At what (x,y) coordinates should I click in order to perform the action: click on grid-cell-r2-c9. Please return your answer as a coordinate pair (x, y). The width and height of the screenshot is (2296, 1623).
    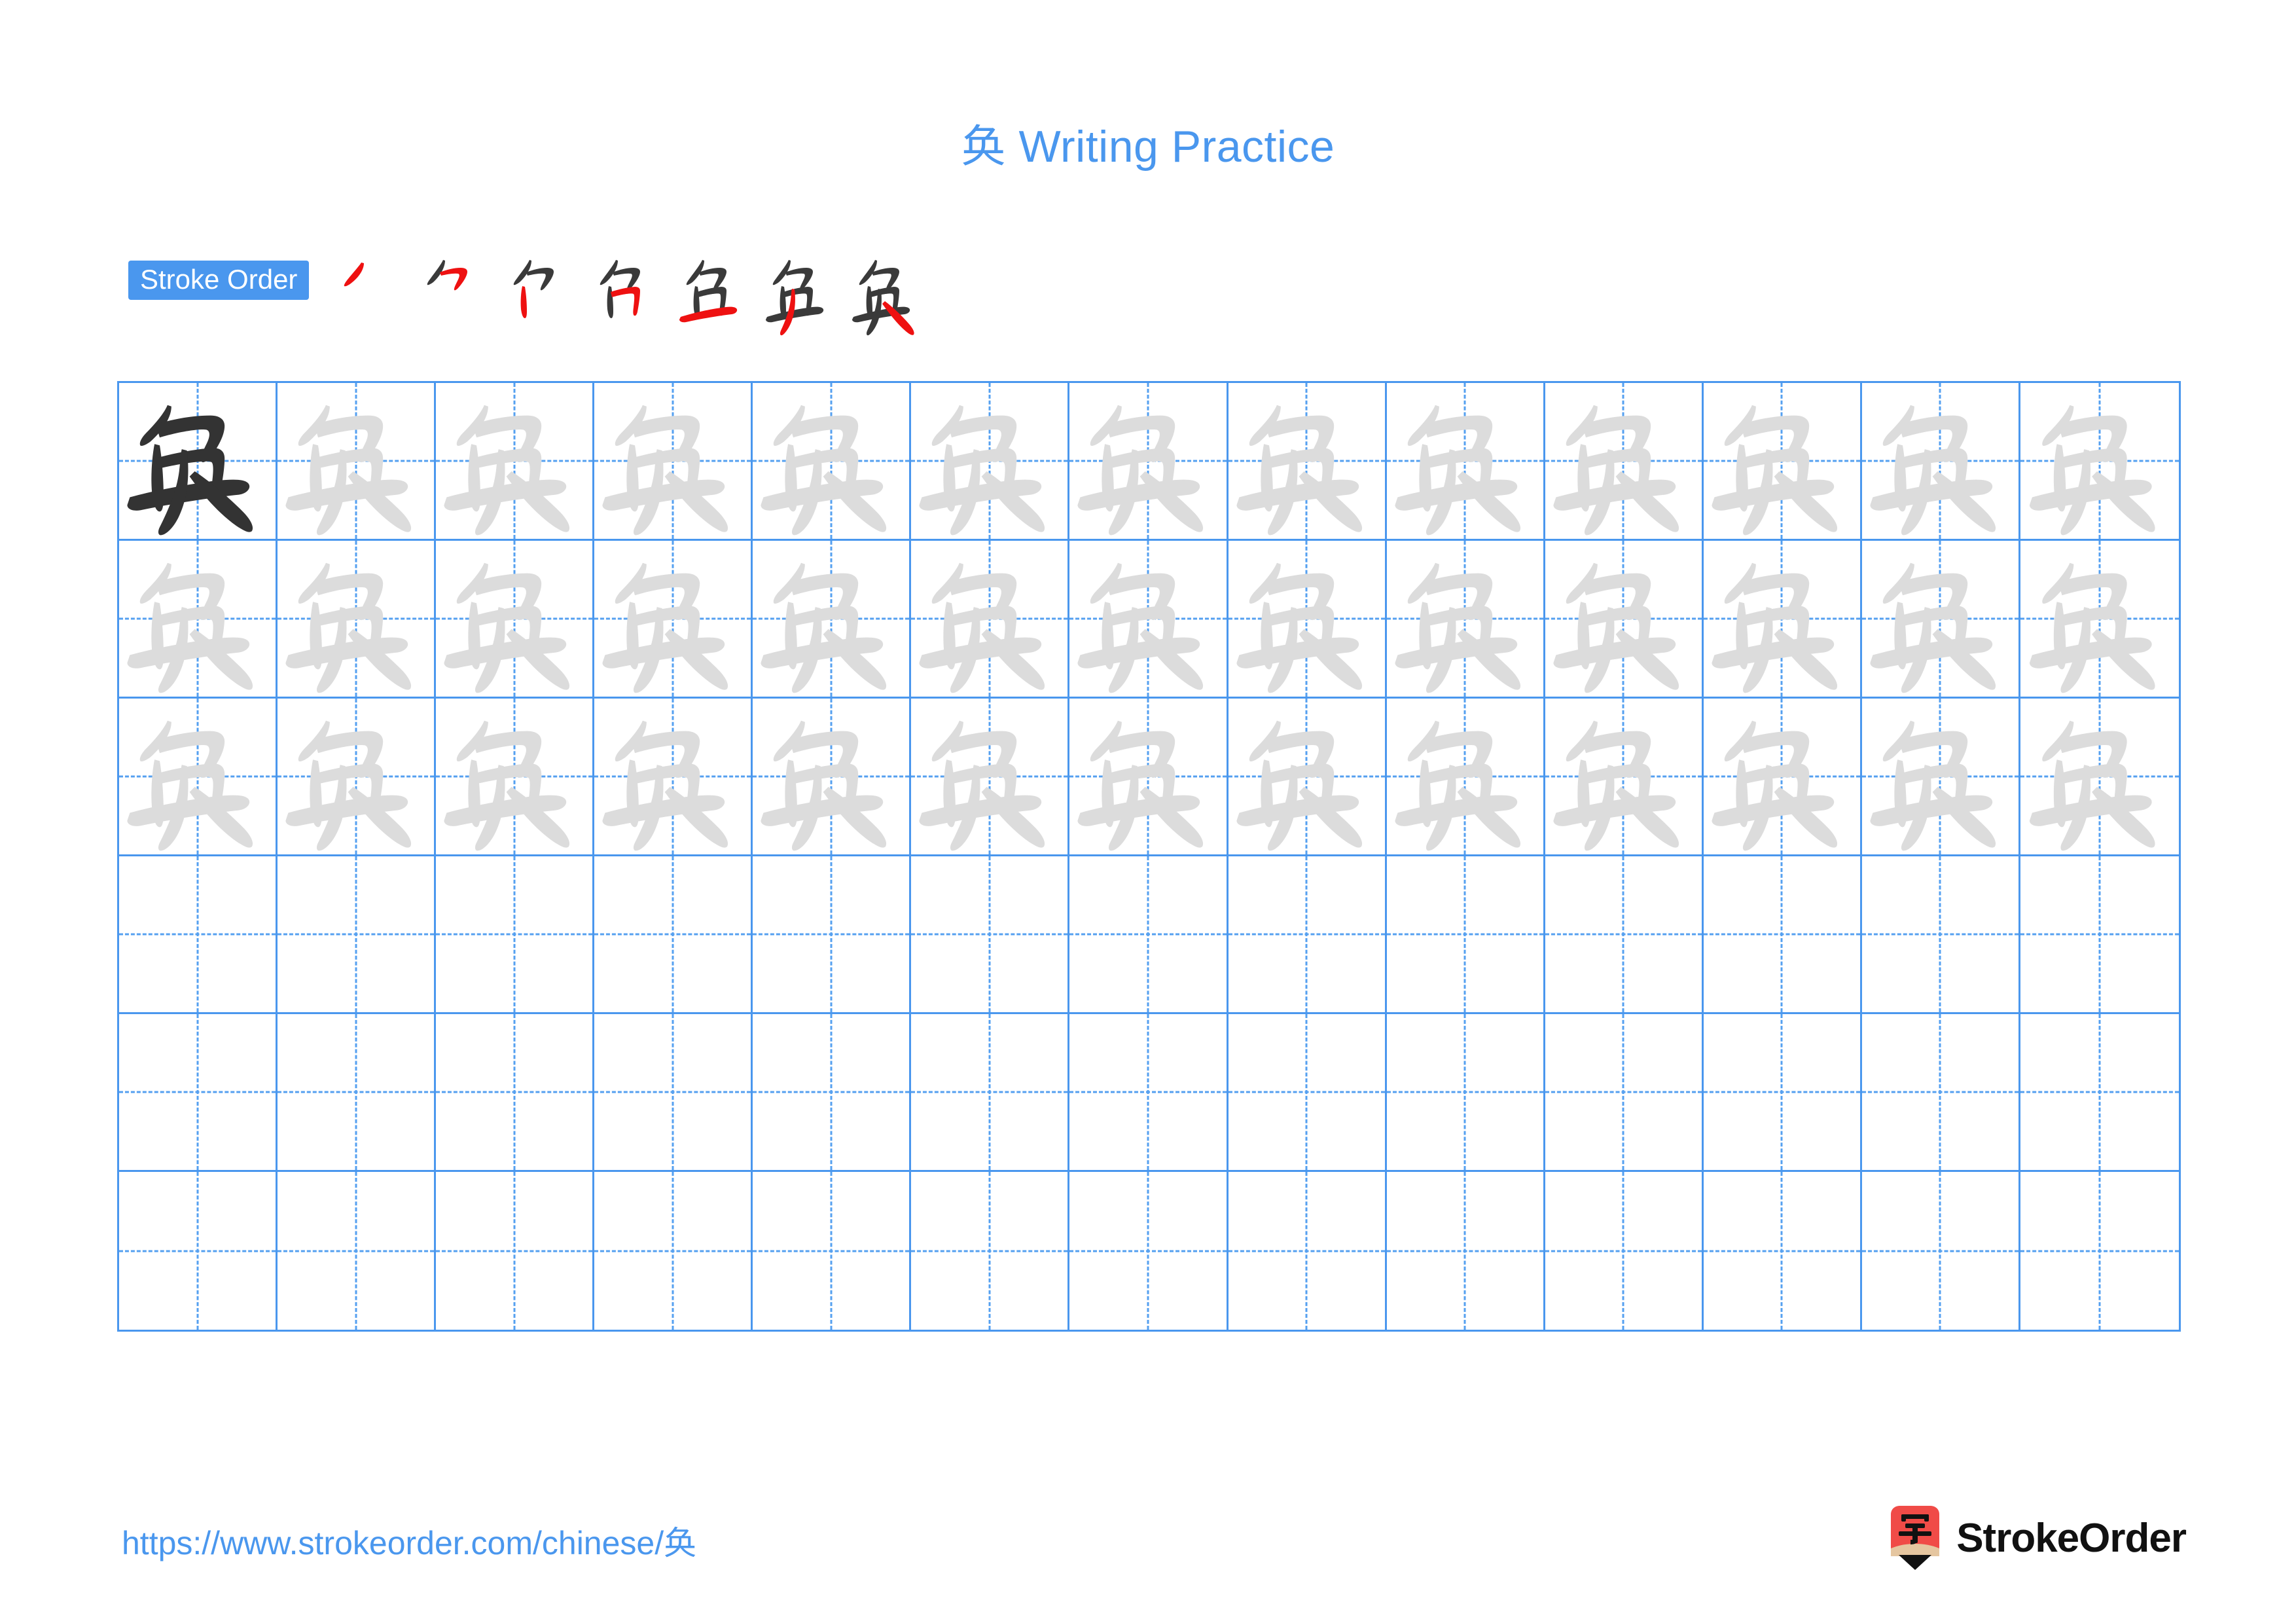
    Looking at the image, I should click on (1465, 620).